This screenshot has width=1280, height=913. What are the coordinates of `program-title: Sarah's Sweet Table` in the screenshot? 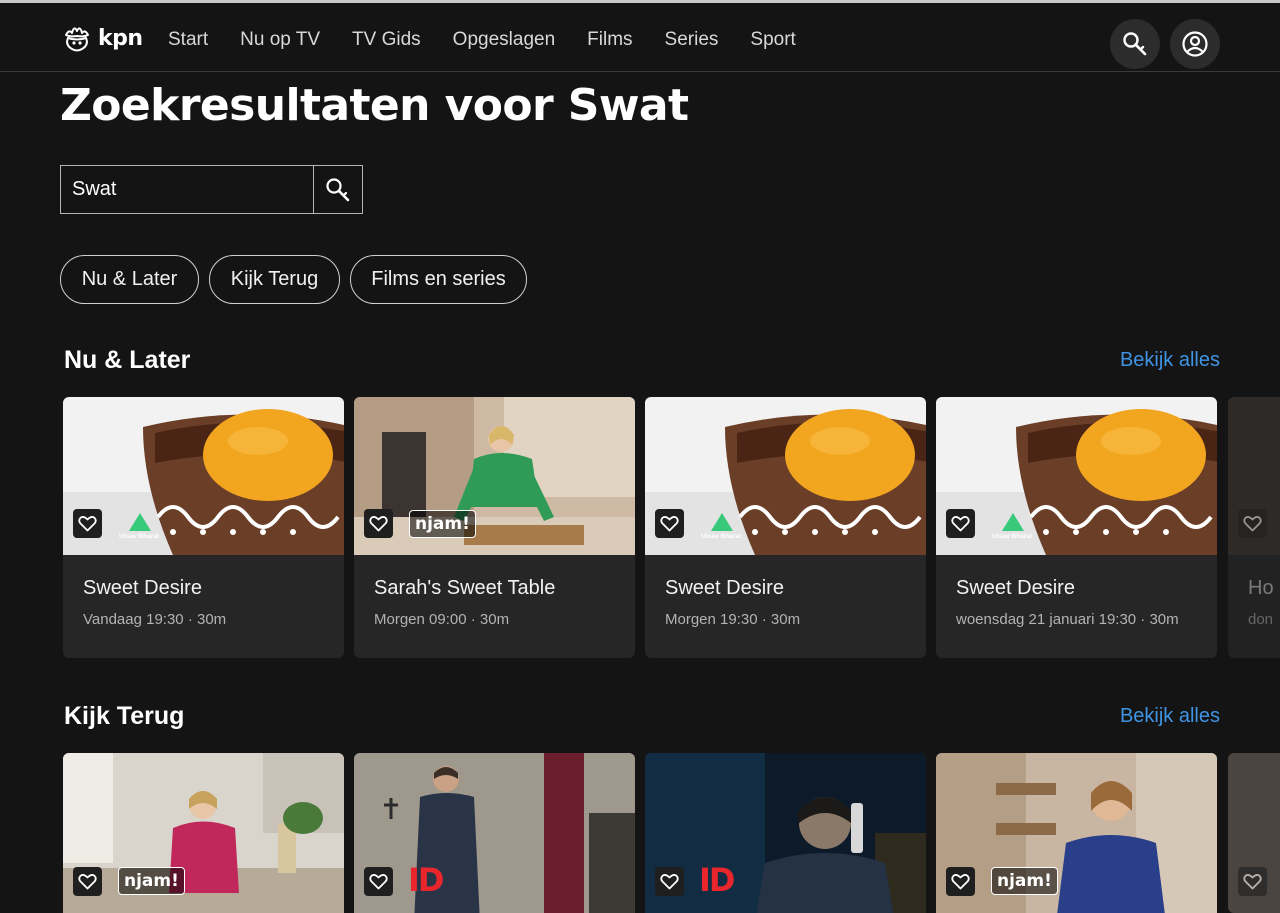 It's located at (465, 588).